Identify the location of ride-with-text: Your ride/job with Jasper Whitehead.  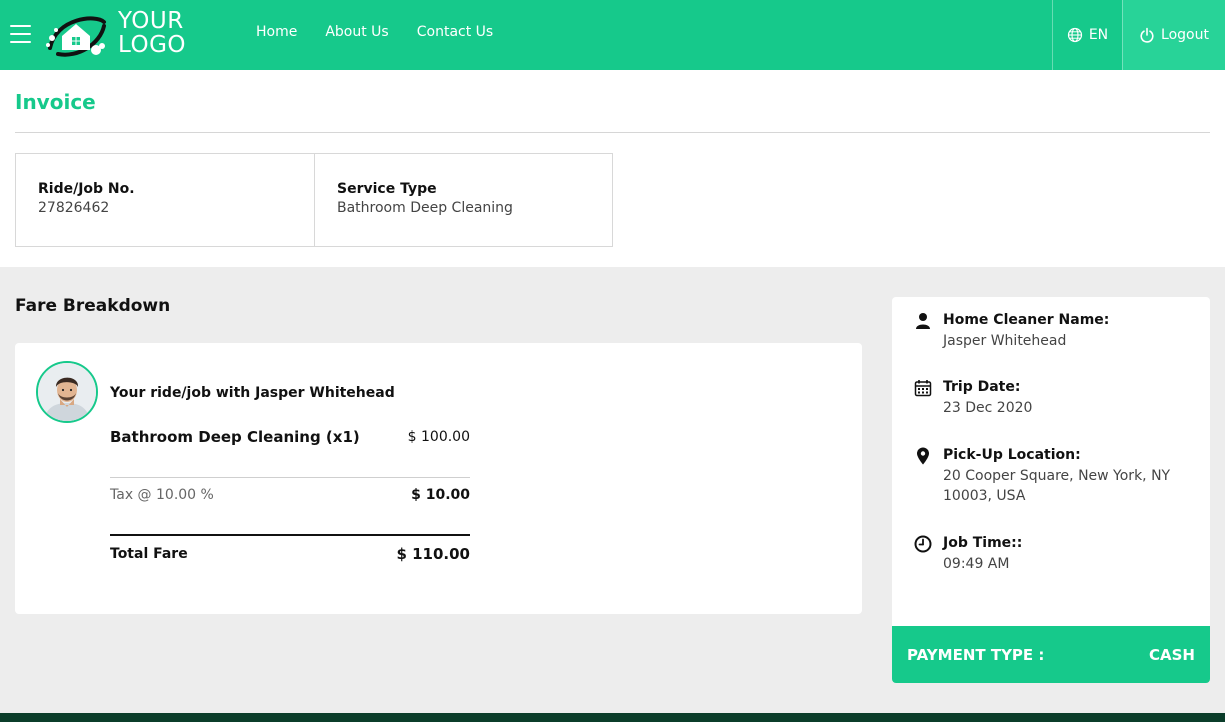
(252, 393).